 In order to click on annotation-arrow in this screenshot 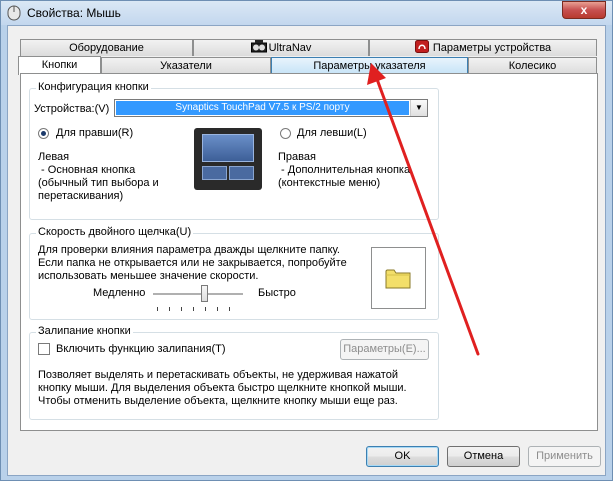, I will do `click(423, 209)`.